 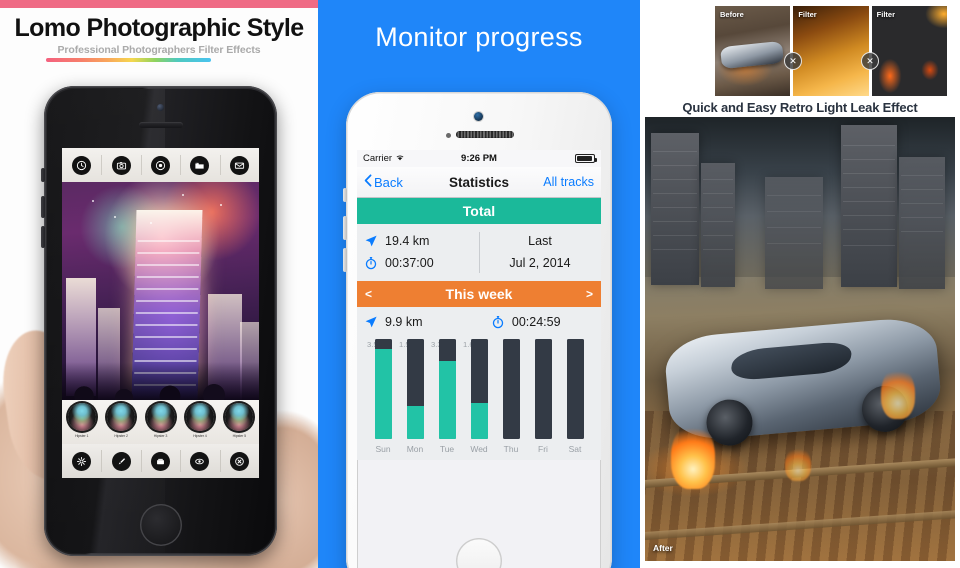 I want to click on bar-day-label: Mon, so click(x=415, y=449).